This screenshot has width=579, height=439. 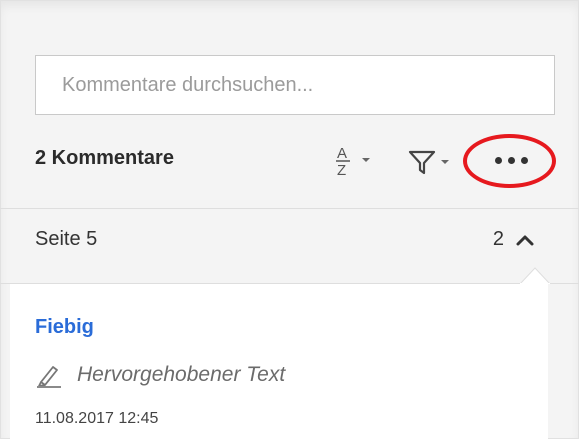 What do you see at coordinates (181, 374) in the screenshot?
I see `comment-type-label: Hervorgehobener Text` at bounding box center [181, 374].